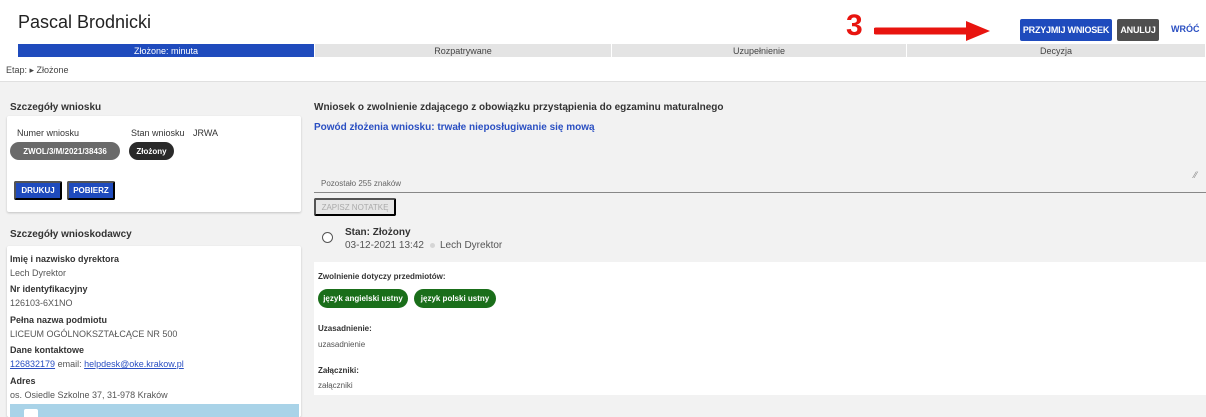  What do you see at coordinates (94, 334) in the screenshot?
I see `entity-name-value: LICEUM OGÓLNOKSZTAŁCĄCE NR 500` at bounding box center [94, 334].